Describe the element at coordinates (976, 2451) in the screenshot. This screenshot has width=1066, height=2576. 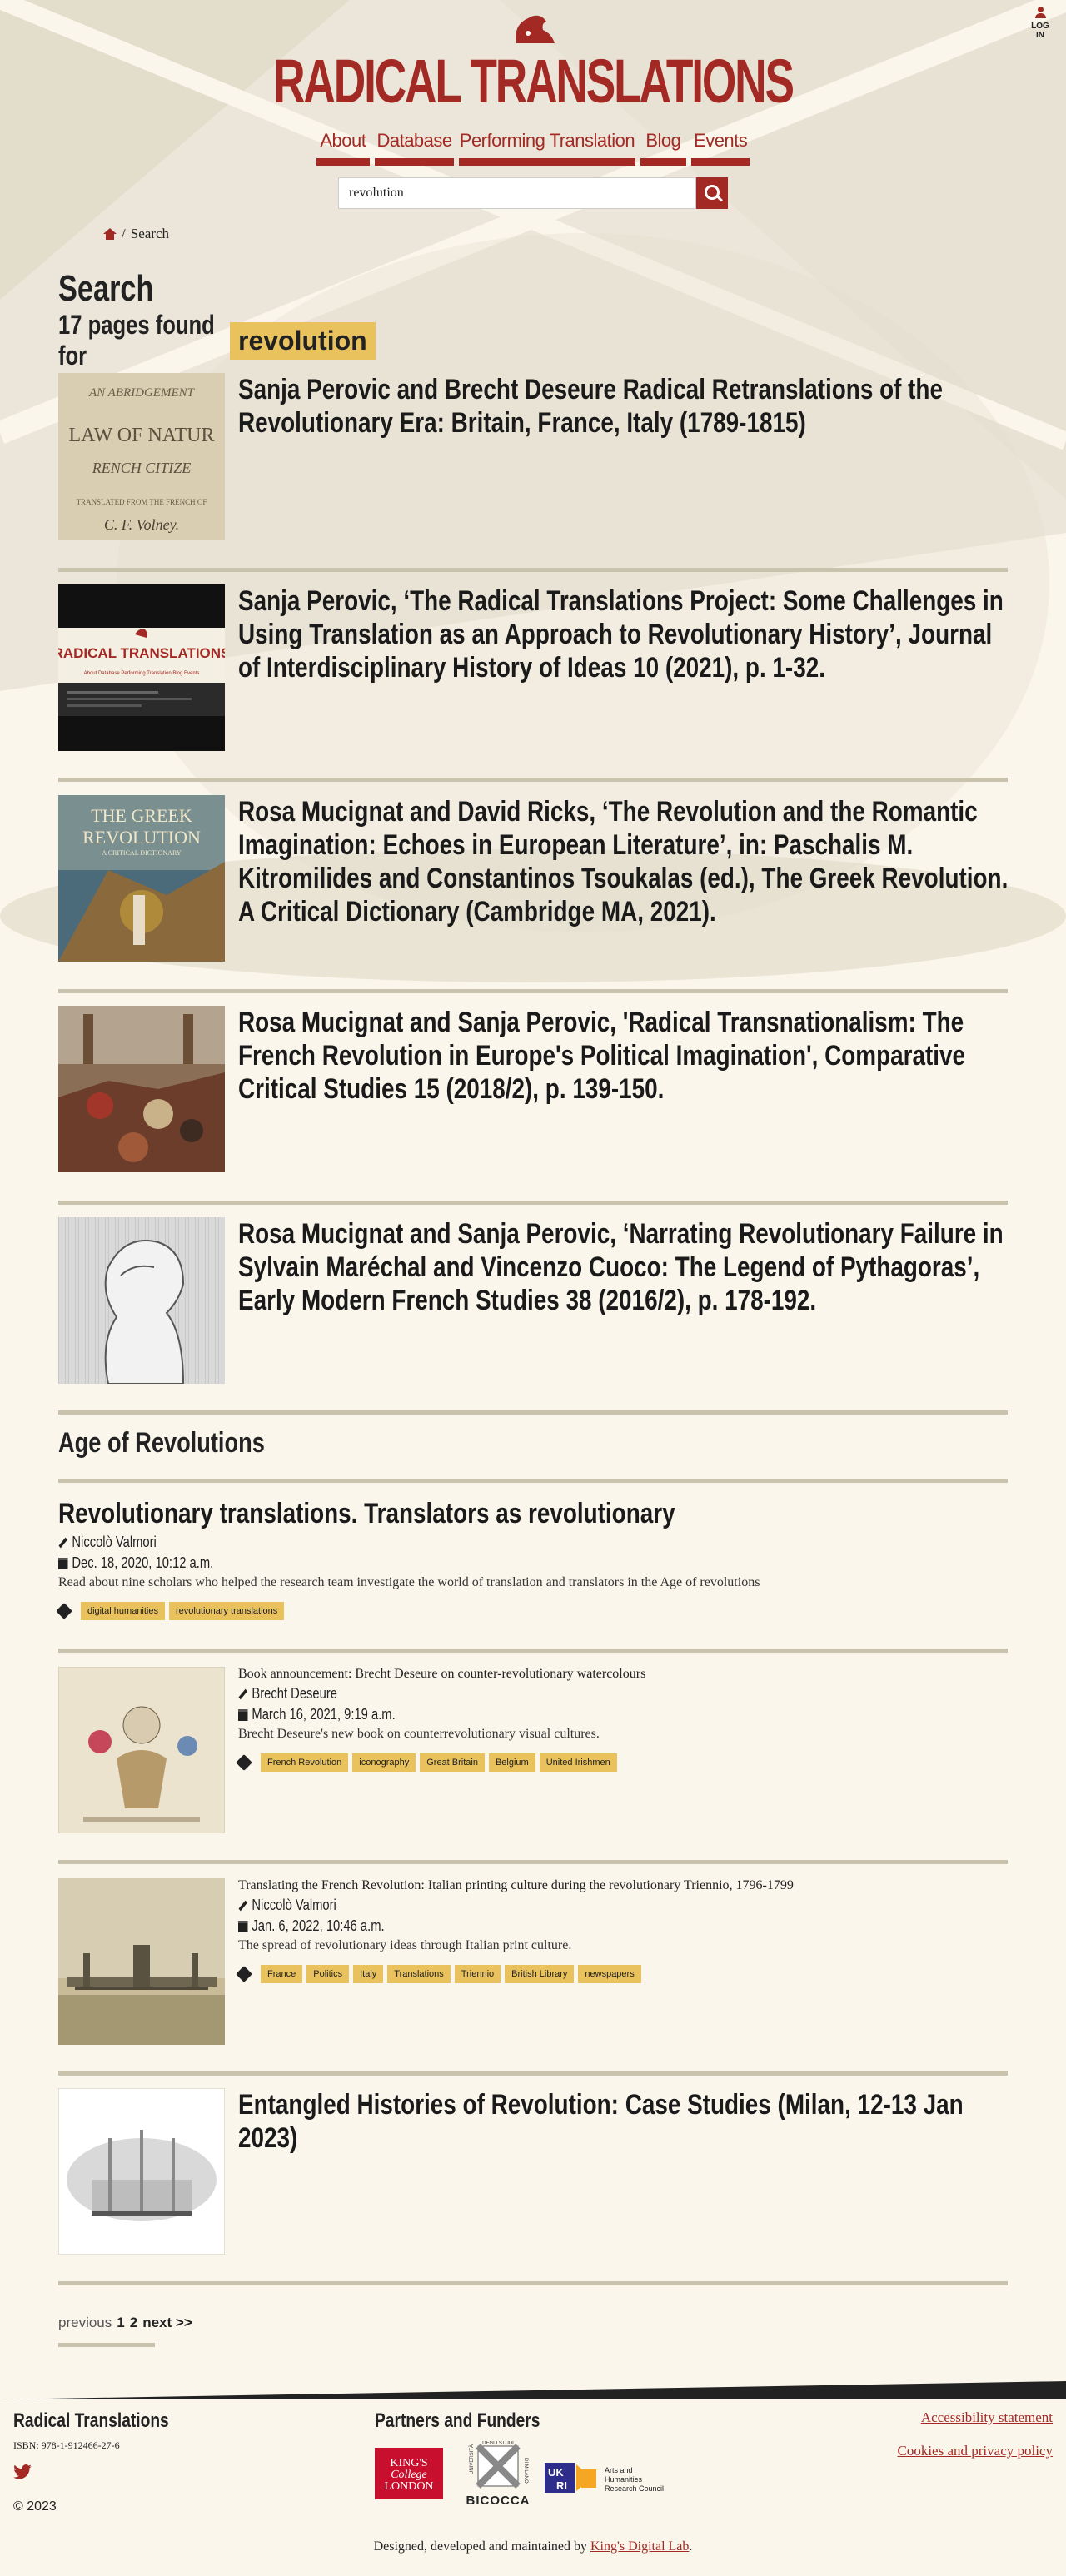
I see `cookies-link: Cookies and privacy policy` at that location.